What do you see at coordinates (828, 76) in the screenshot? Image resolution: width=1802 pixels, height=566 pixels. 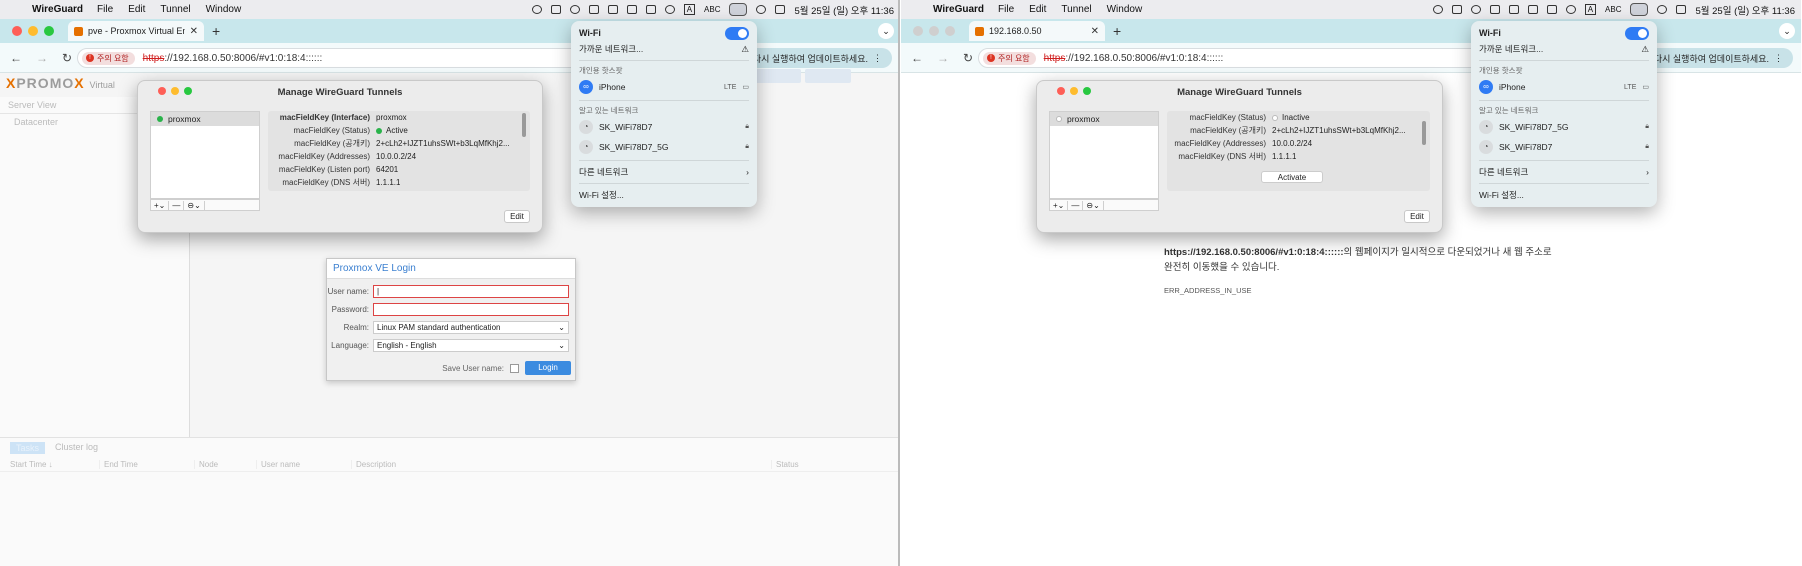 I see `create-ct-button` at bounding box center [828, 76].